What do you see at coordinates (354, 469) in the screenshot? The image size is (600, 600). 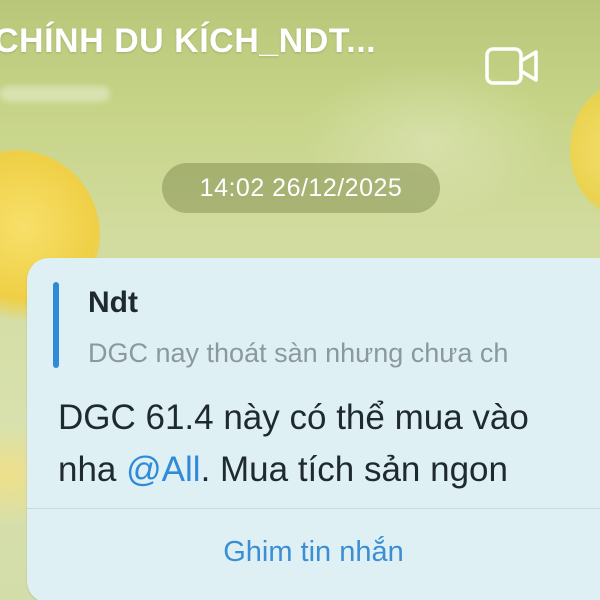 I see `message-text-segment: . Mua tích sản ngon` at bounding box center [354, 469].